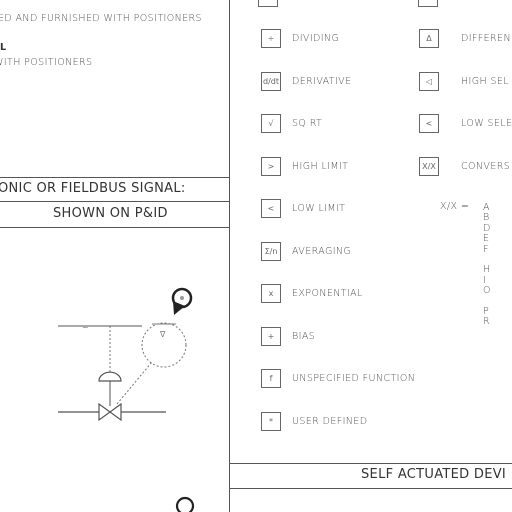 This screenshot has width=512, height=512. Describe the element at coordinates (354, 378) in the screenshot. I see `function-label: UNSPECIFIED FUNCTION` at that location.